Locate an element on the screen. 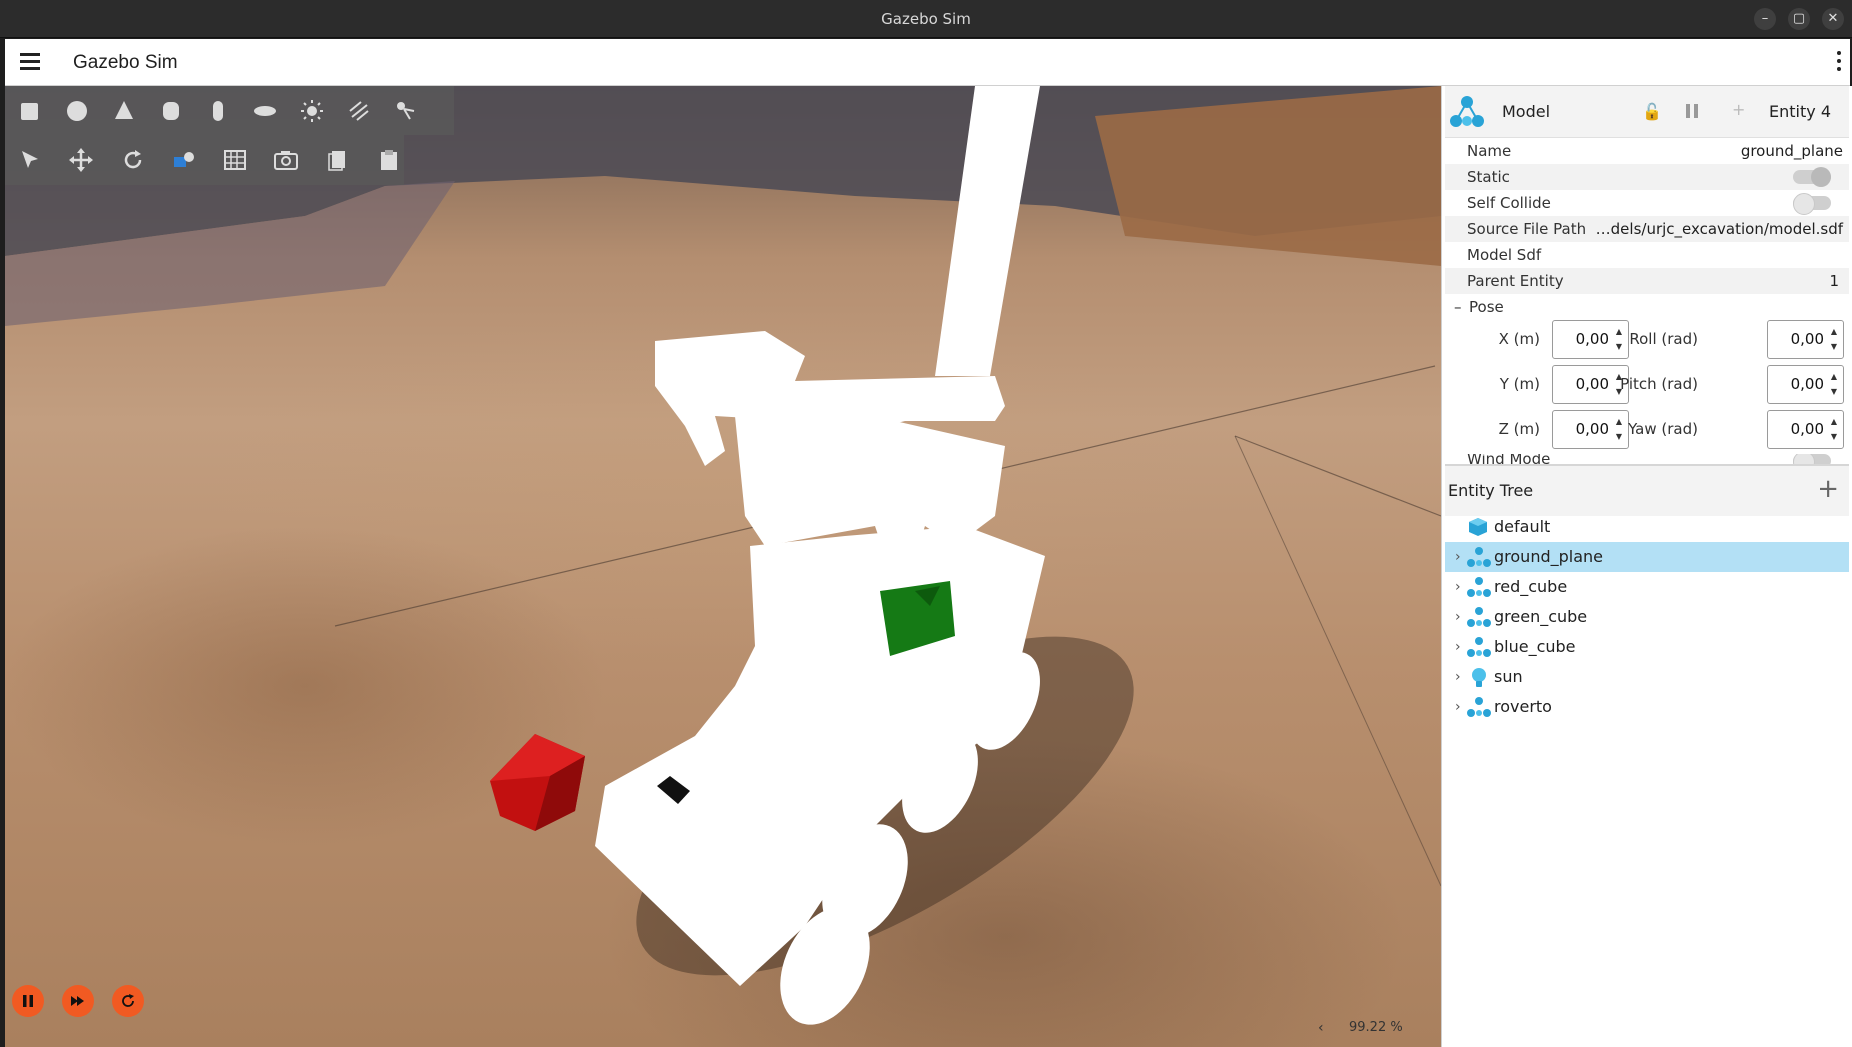 The height and width of the screenshot is (1047, 1852). pose-yaw-input: 0,00 ▲ ▼ is located at coordinates (1805, 429).